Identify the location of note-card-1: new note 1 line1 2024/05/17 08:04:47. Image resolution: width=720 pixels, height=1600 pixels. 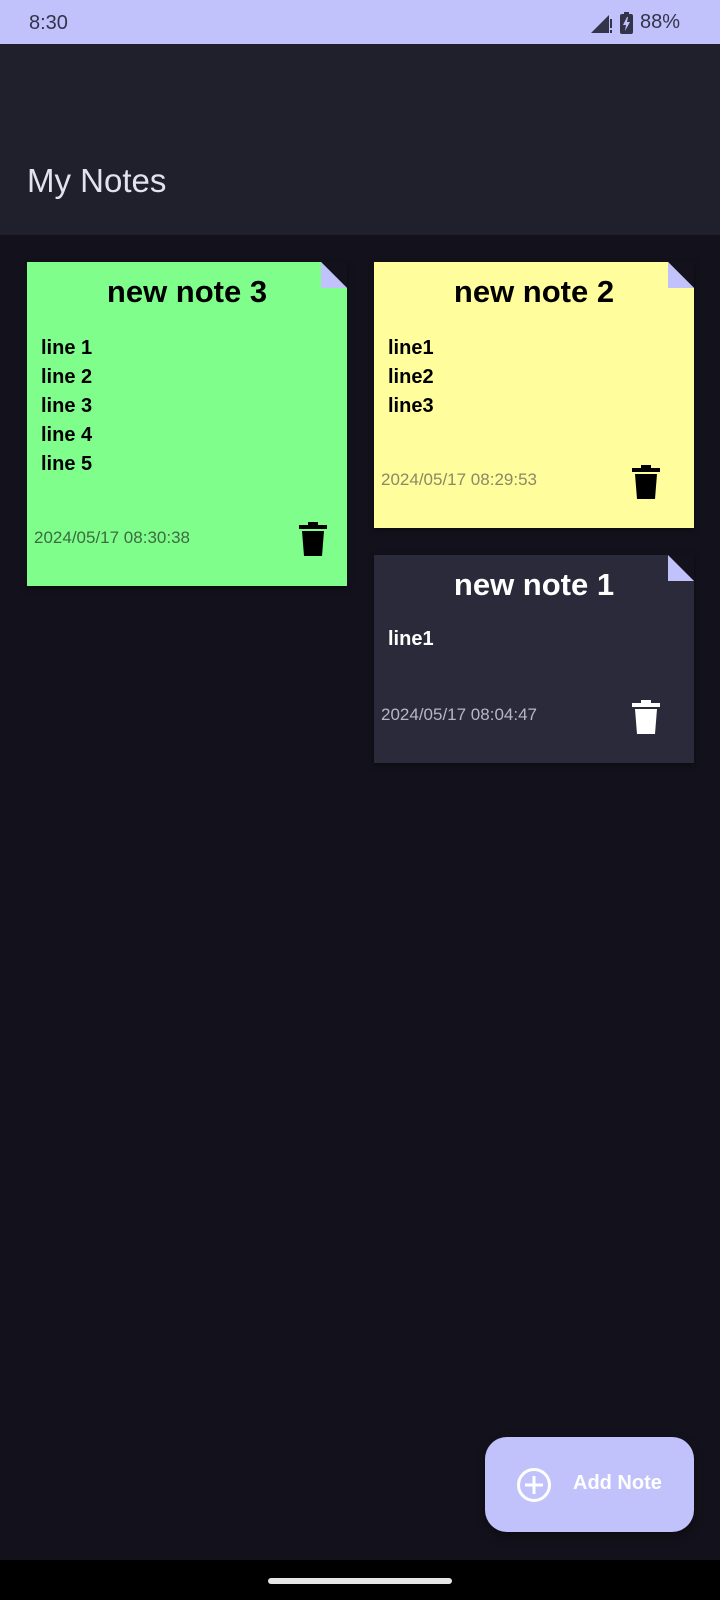
(534, 659).